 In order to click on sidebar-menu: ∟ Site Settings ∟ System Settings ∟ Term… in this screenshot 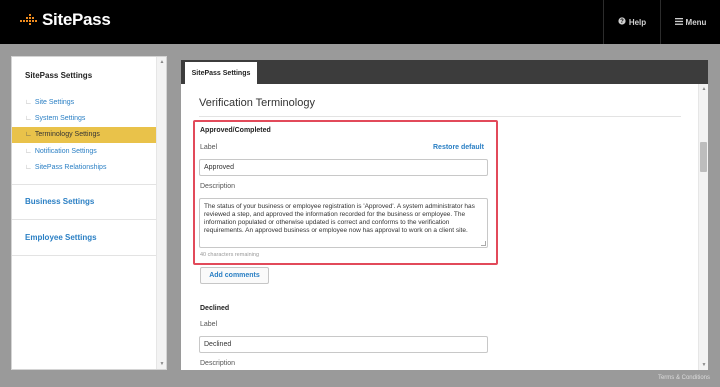, I will do `click(84, 134)`.